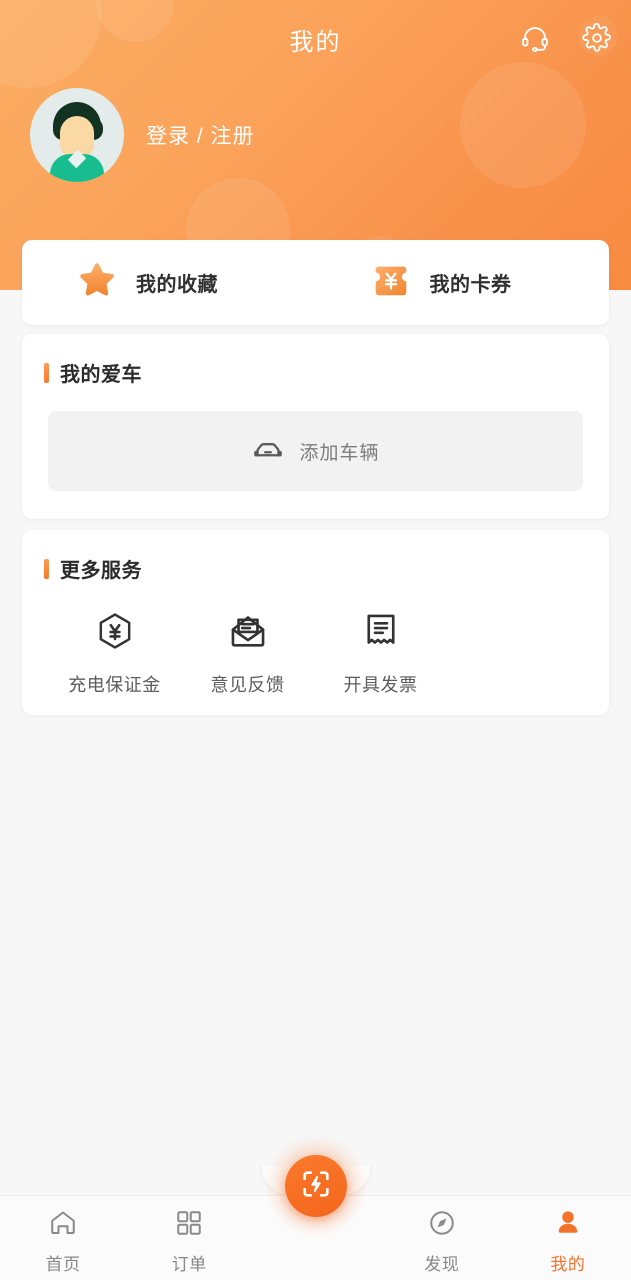 This screenshot has height=1280, width=631. What do you see at coordinates (142, 135) in the screenshot?
I see `profile-row: 登录 / 注册` at bounding box center [142, 135].